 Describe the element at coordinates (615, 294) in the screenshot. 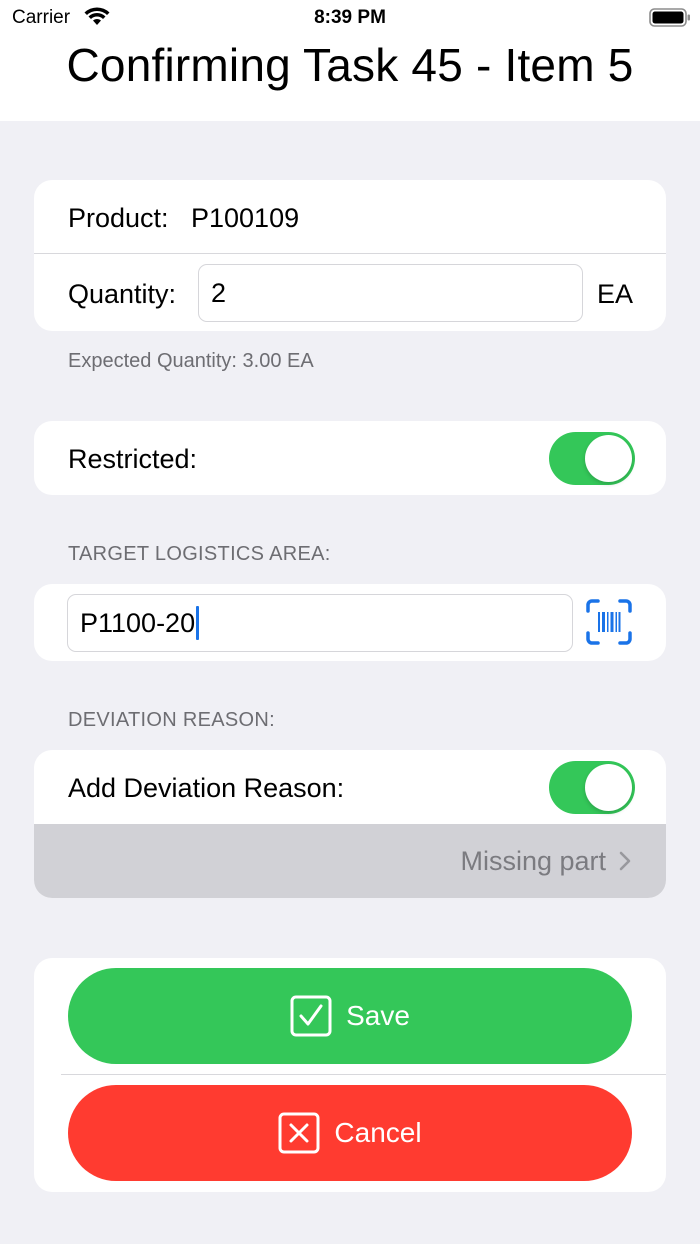

I see `quantity-unit: EA` at that location.